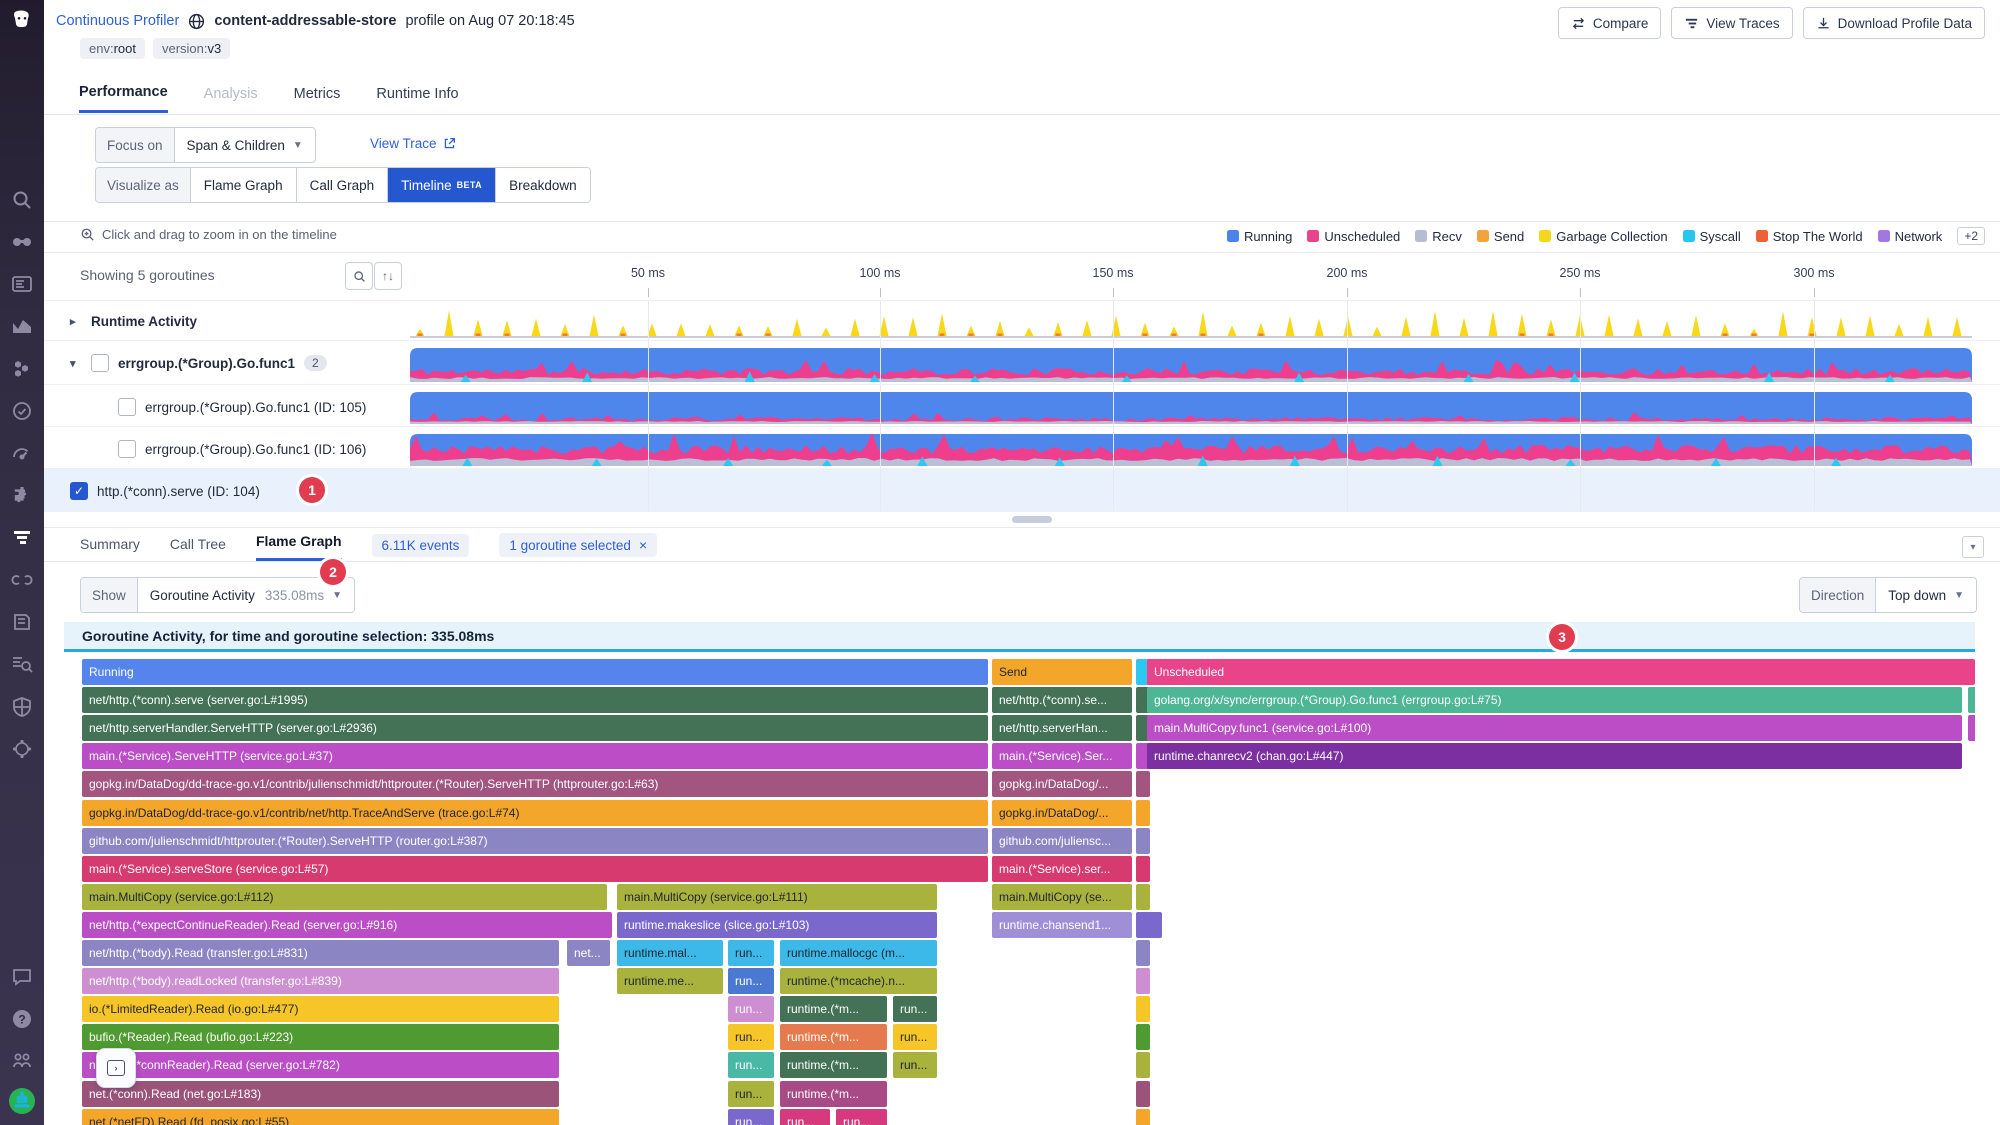  I want to click on goroutine-row: errgroup.(*Group).Go.func1 (ID: 106), so click(242, 449).